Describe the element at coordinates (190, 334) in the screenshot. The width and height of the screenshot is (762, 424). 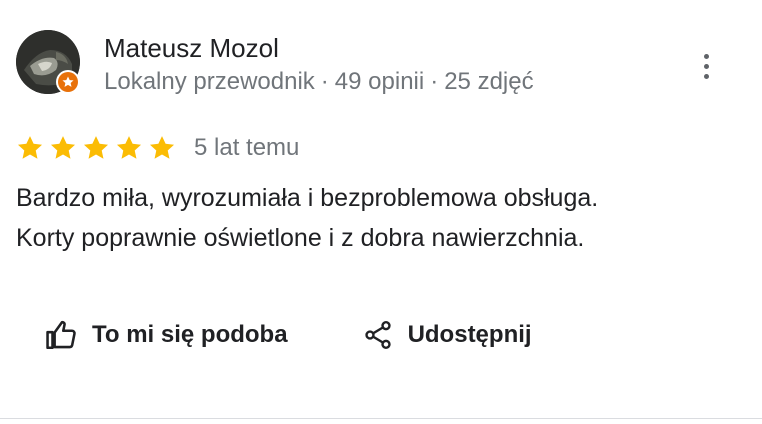
I see `like-button-label: To mi się podoba` at that location.